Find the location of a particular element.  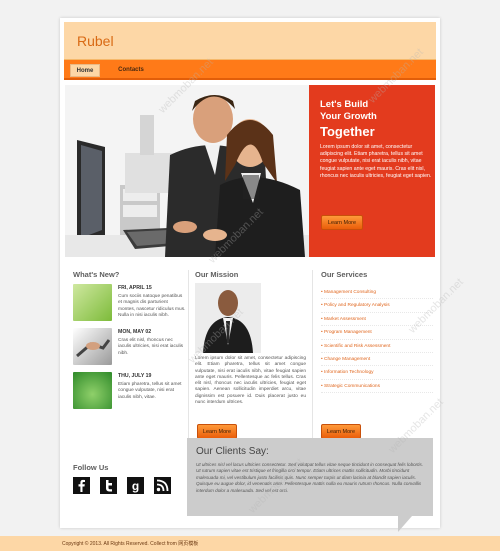

news-date: THU, JULY 19 is located at coordinates (135, 376).